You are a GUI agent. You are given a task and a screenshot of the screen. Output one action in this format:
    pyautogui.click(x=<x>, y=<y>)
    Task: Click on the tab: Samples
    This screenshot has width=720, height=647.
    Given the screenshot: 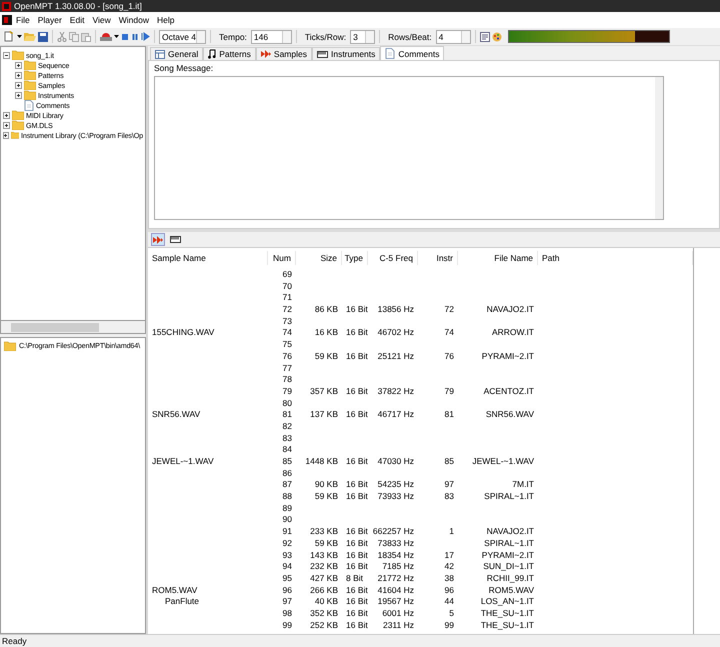 What is the action you would take?
    pyautogui.click(x=284, y=53)
    